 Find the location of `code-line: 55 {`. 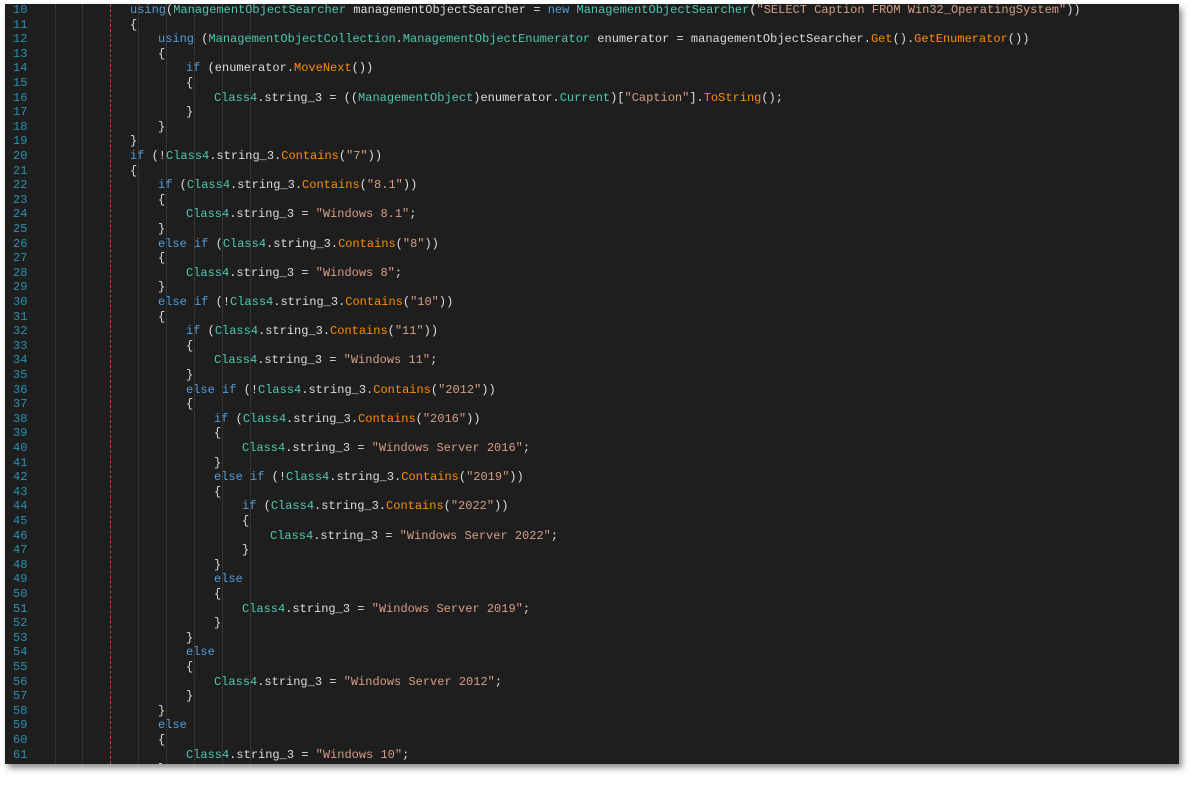

code-line: 55 { is located at coordinates (592, 667).